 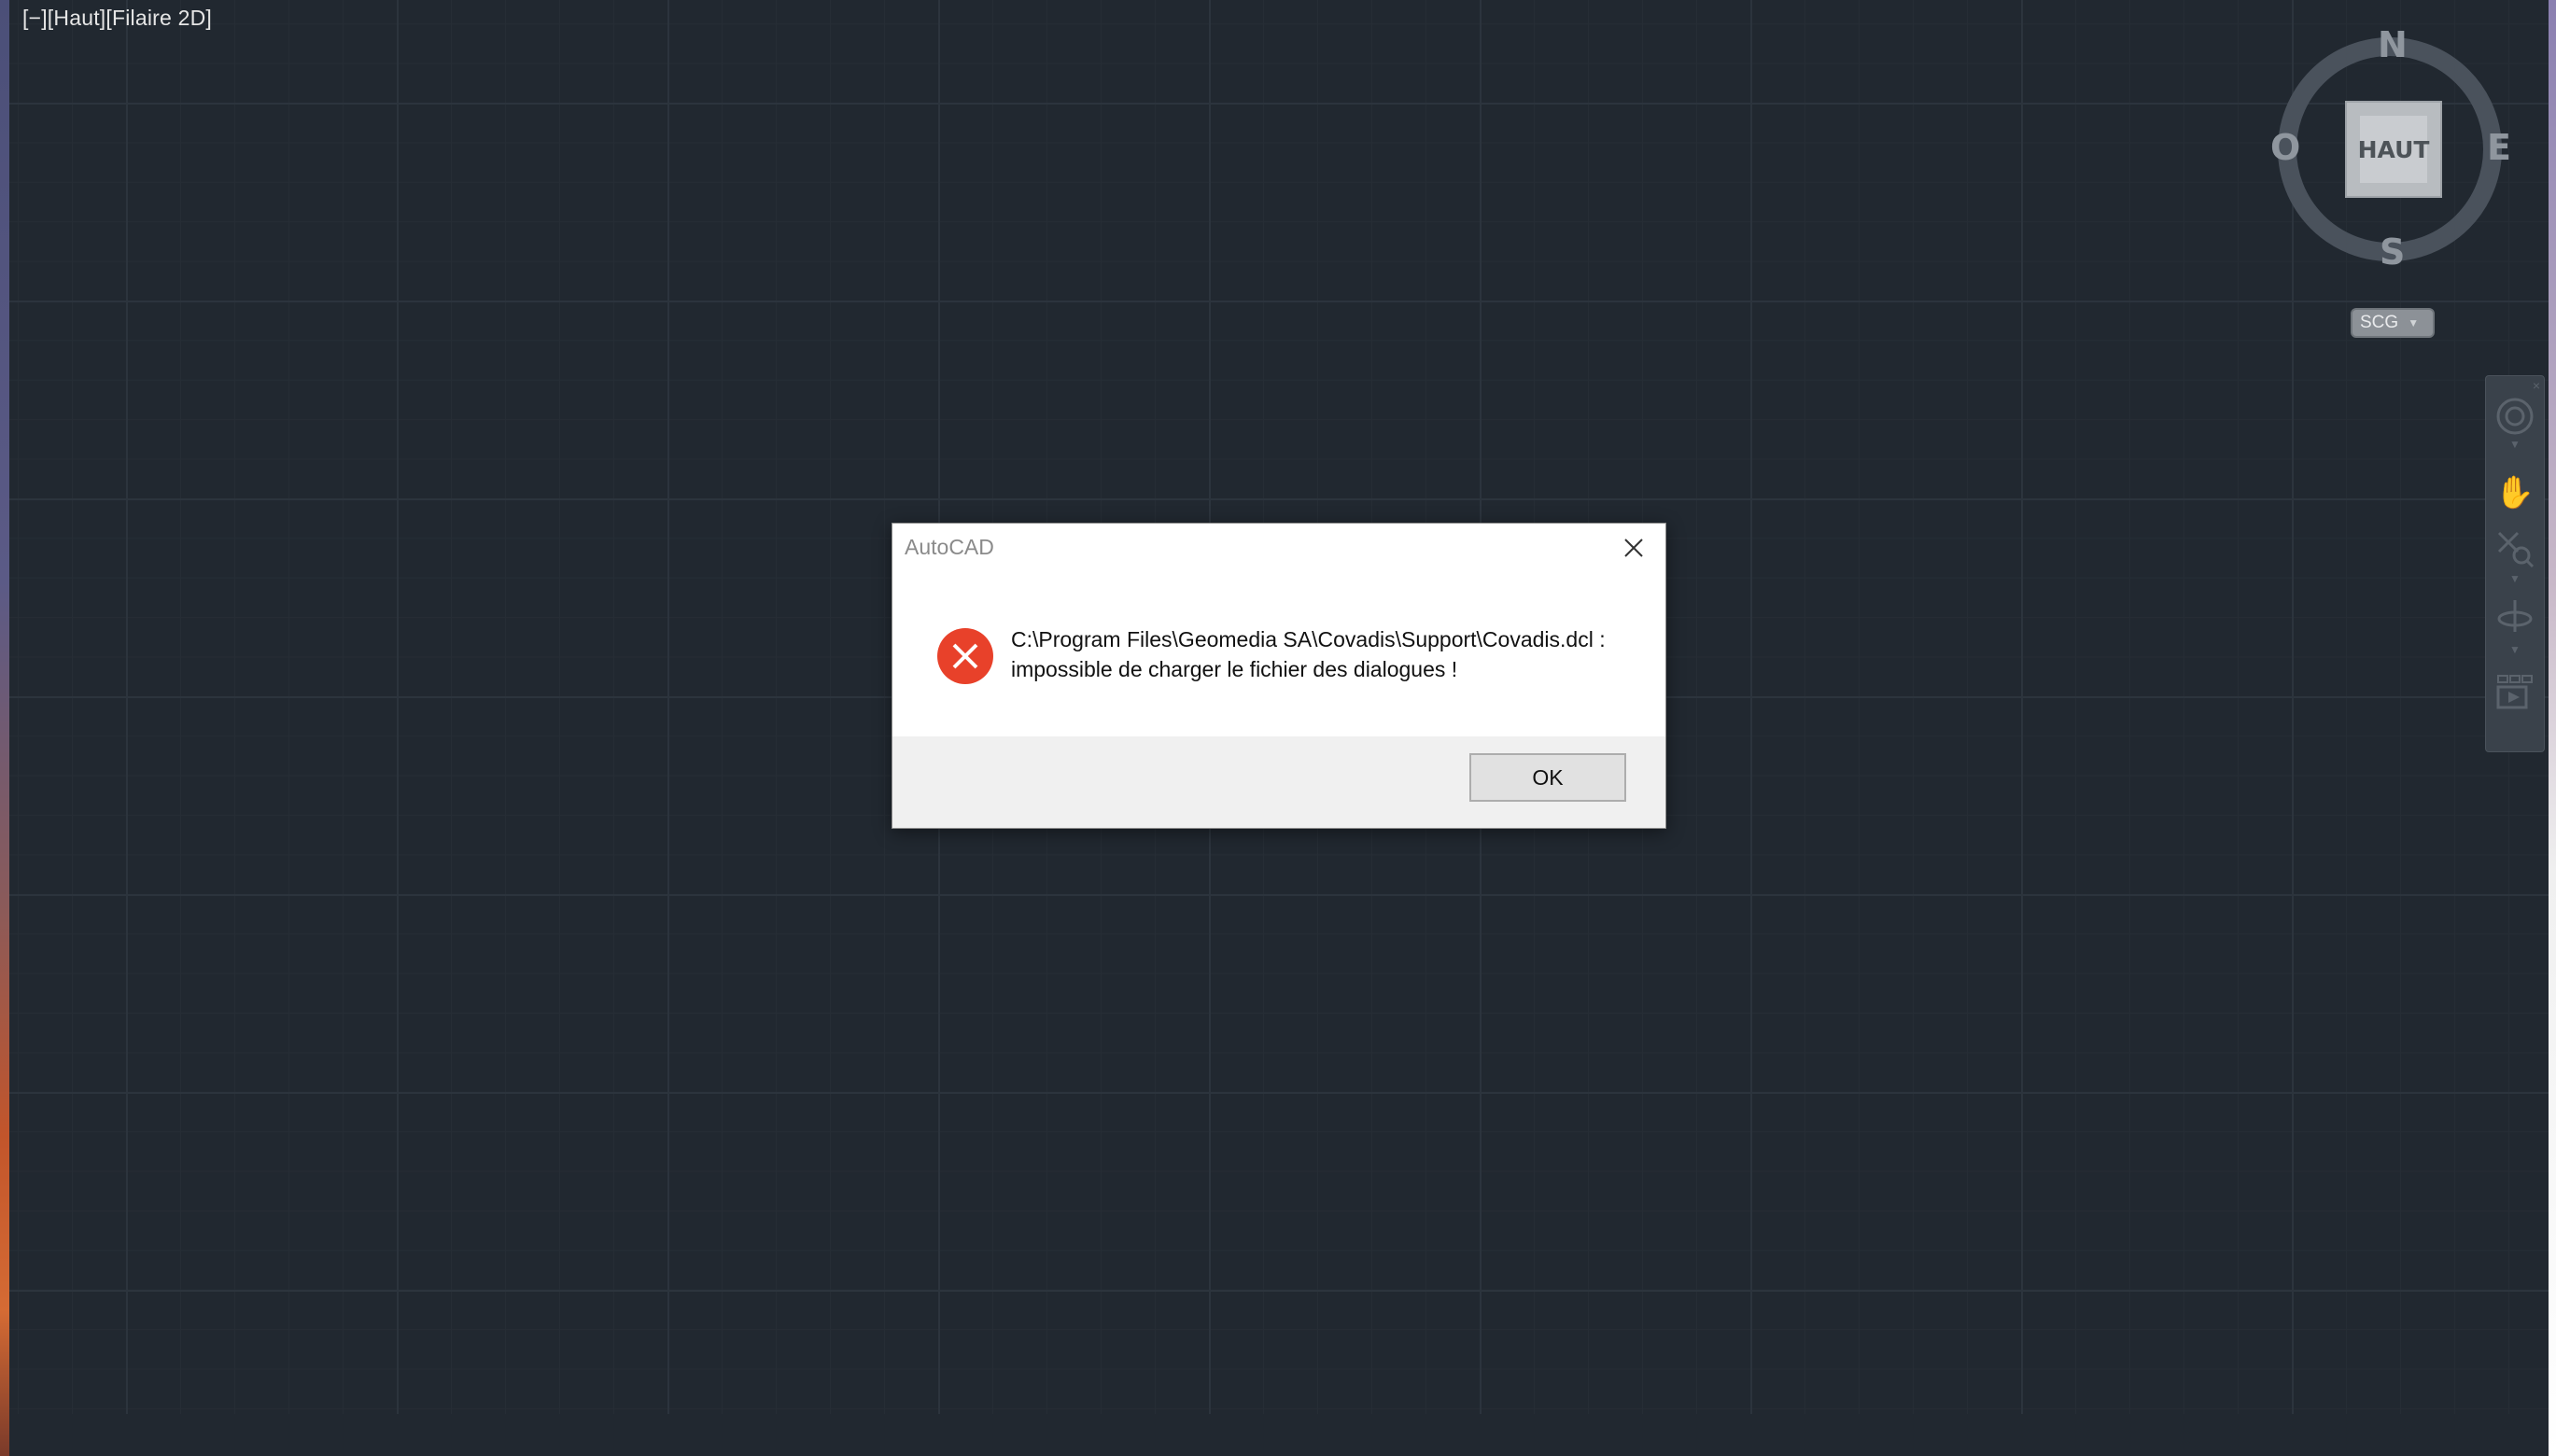 I want to click on close-icon, so click(x=1633, y=548).